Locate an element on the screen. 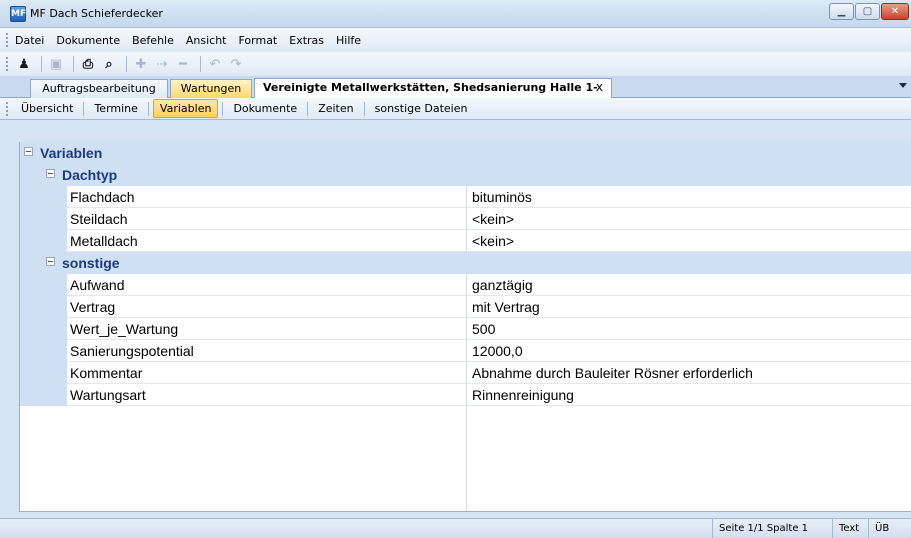 Image resolution: width=911 pixels, height=538 pixels. property-row: Wert_je_Wartung 500 is located at coordinates (465, 329).